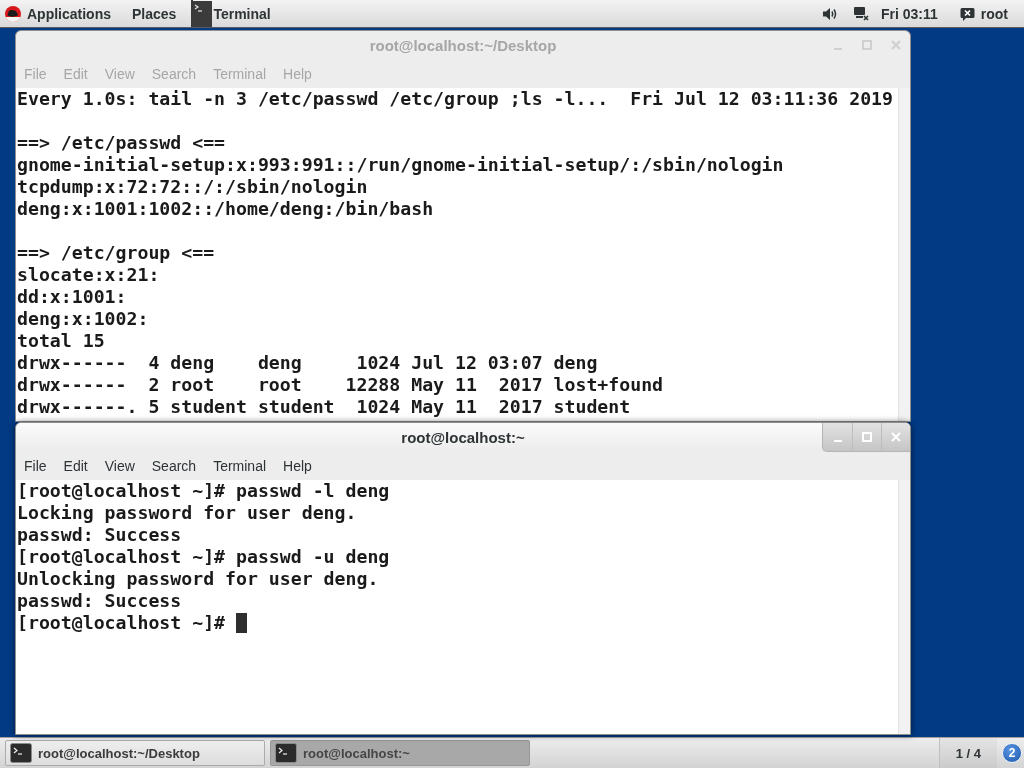  What do you see at coordinates (35, 466) in the screenshot?
I see `menu-item: File` at bounding box center [35, 466].